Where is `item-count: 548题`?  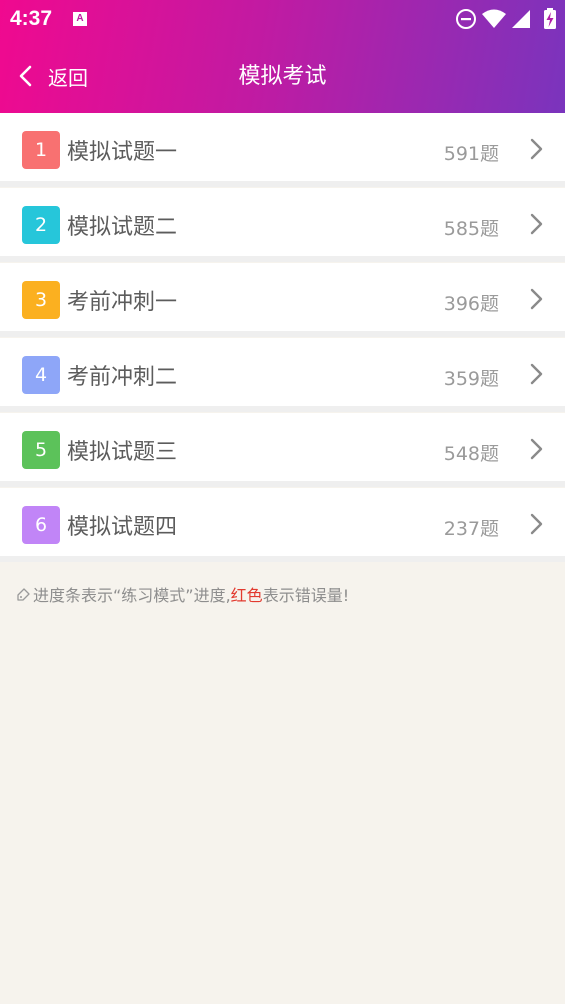 item-count: 548题 is located at coordinates (471, 454).